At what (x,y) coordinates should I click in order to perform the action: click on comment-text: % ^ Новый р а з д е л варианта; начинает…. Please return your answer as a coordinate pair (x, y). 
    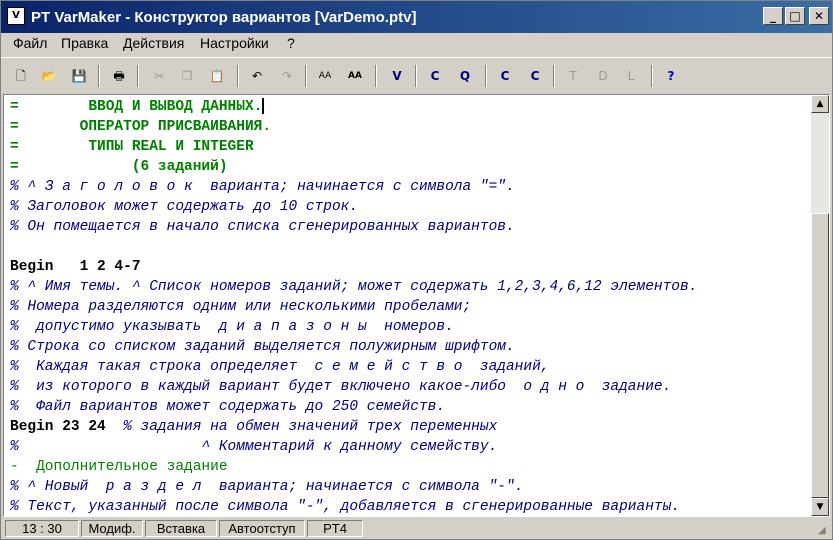
    Looking at the image, I should click on (267, 487).